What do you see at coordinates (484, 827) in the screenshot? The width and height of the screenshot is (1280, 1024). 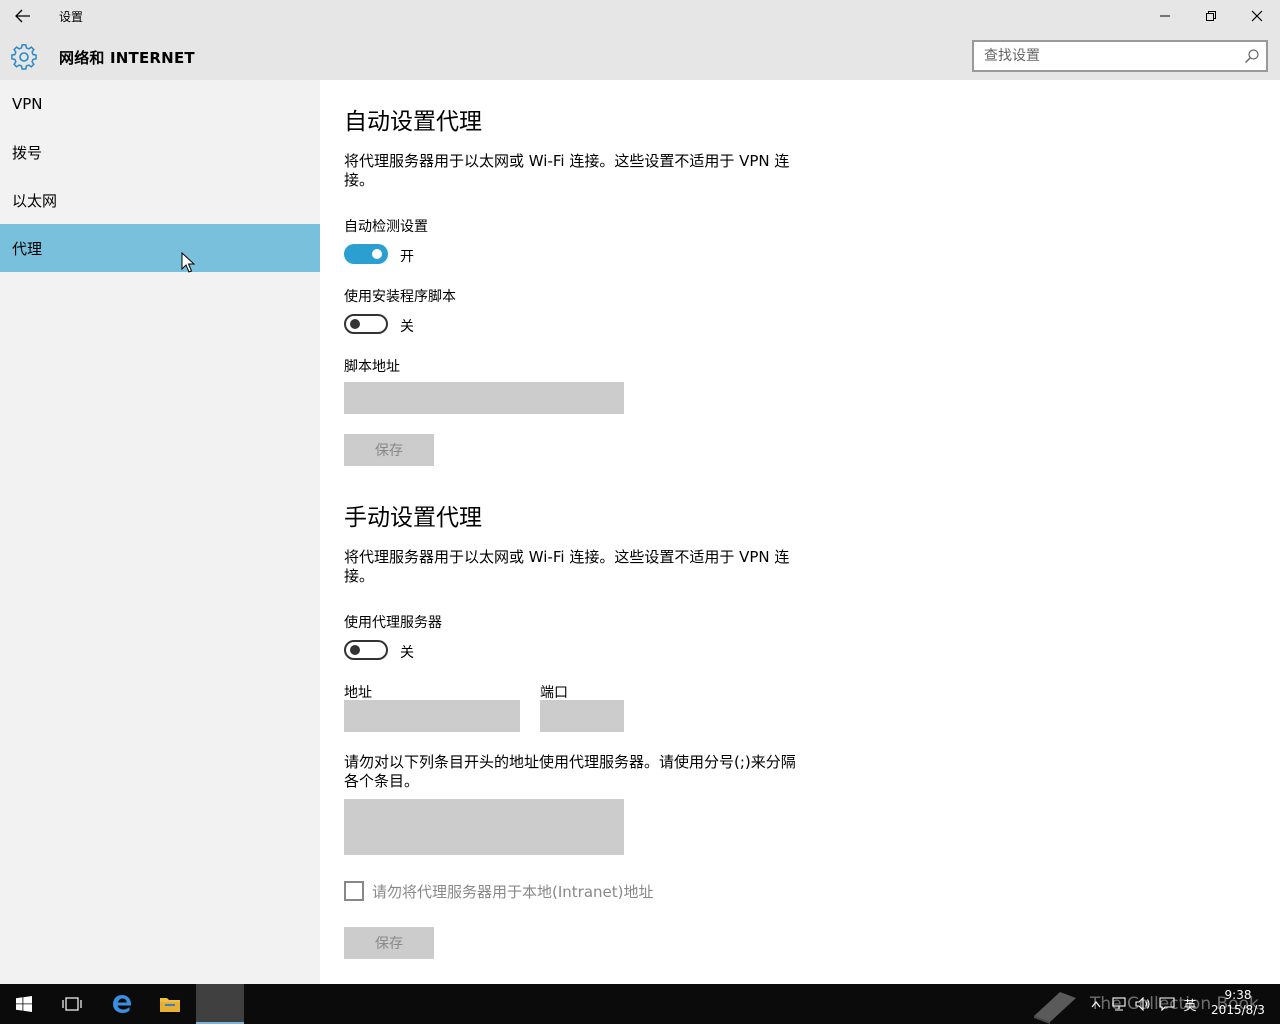 I see `exceptions-field` at bounding box center [484, 827].